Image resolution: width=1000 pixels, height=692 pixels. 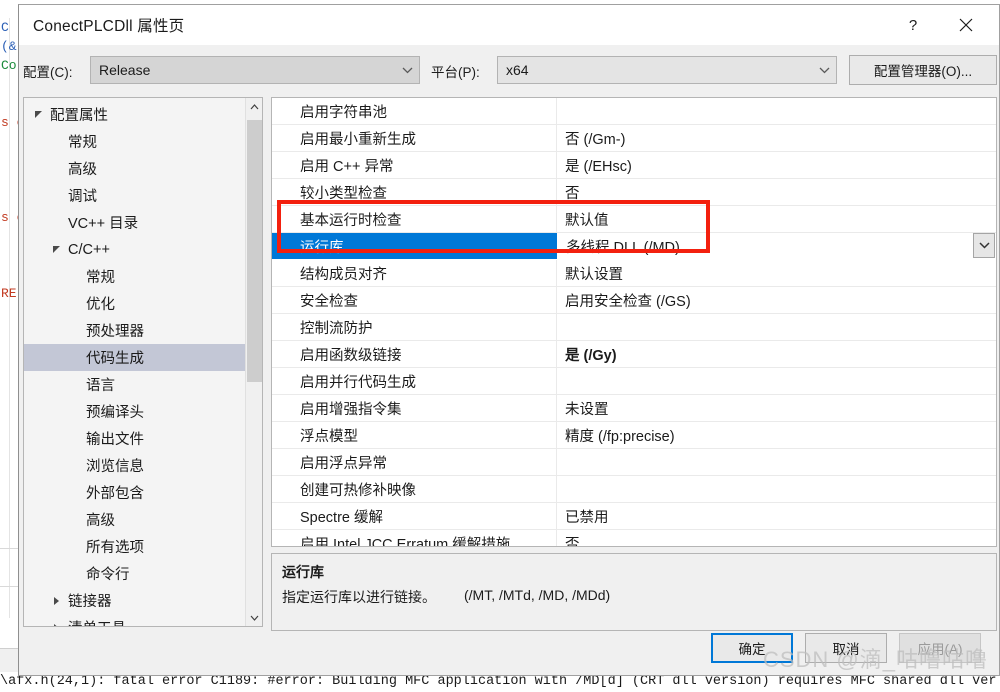 What do you see at coordinates (414, 462) in the screenshot?
I see `property-name: 启用浮点异常` at bounding box center [414, 462].